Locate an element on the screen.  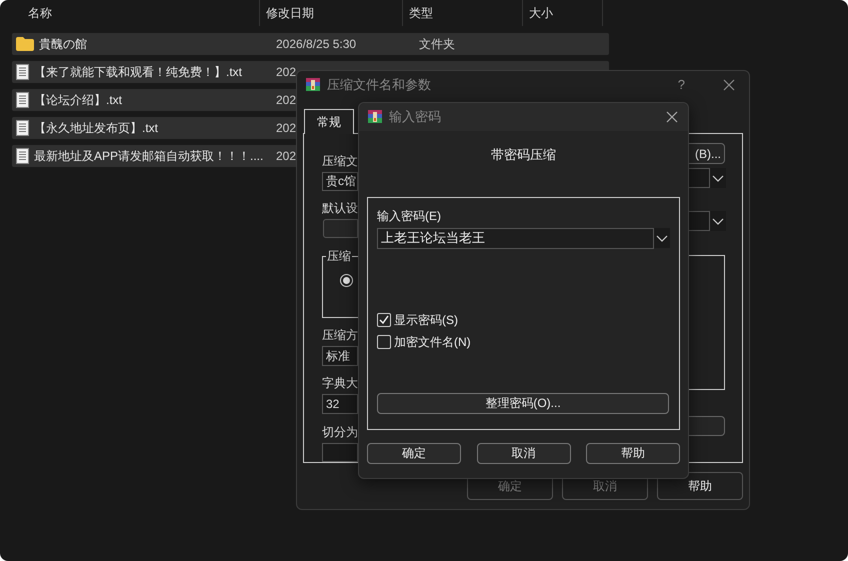
file-date: 2026/8/25 5:30 is located at coordinates (316, 44).